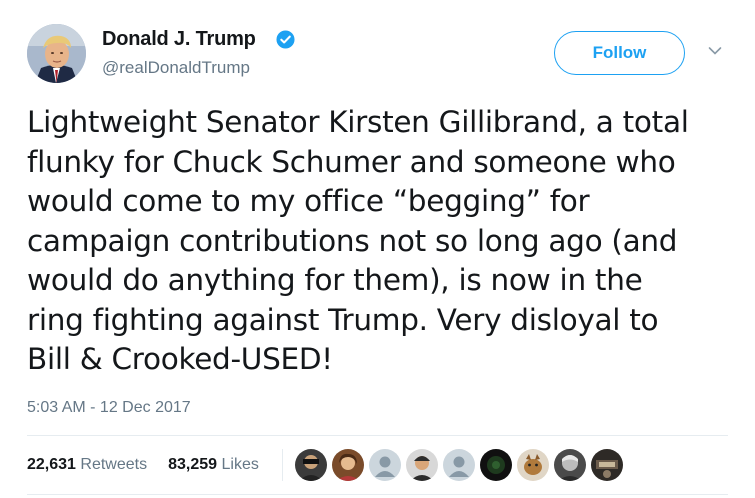  I want to click on tweet-timestamp: 5:03 AM - 12 Dec 2017, so click(109, 408).